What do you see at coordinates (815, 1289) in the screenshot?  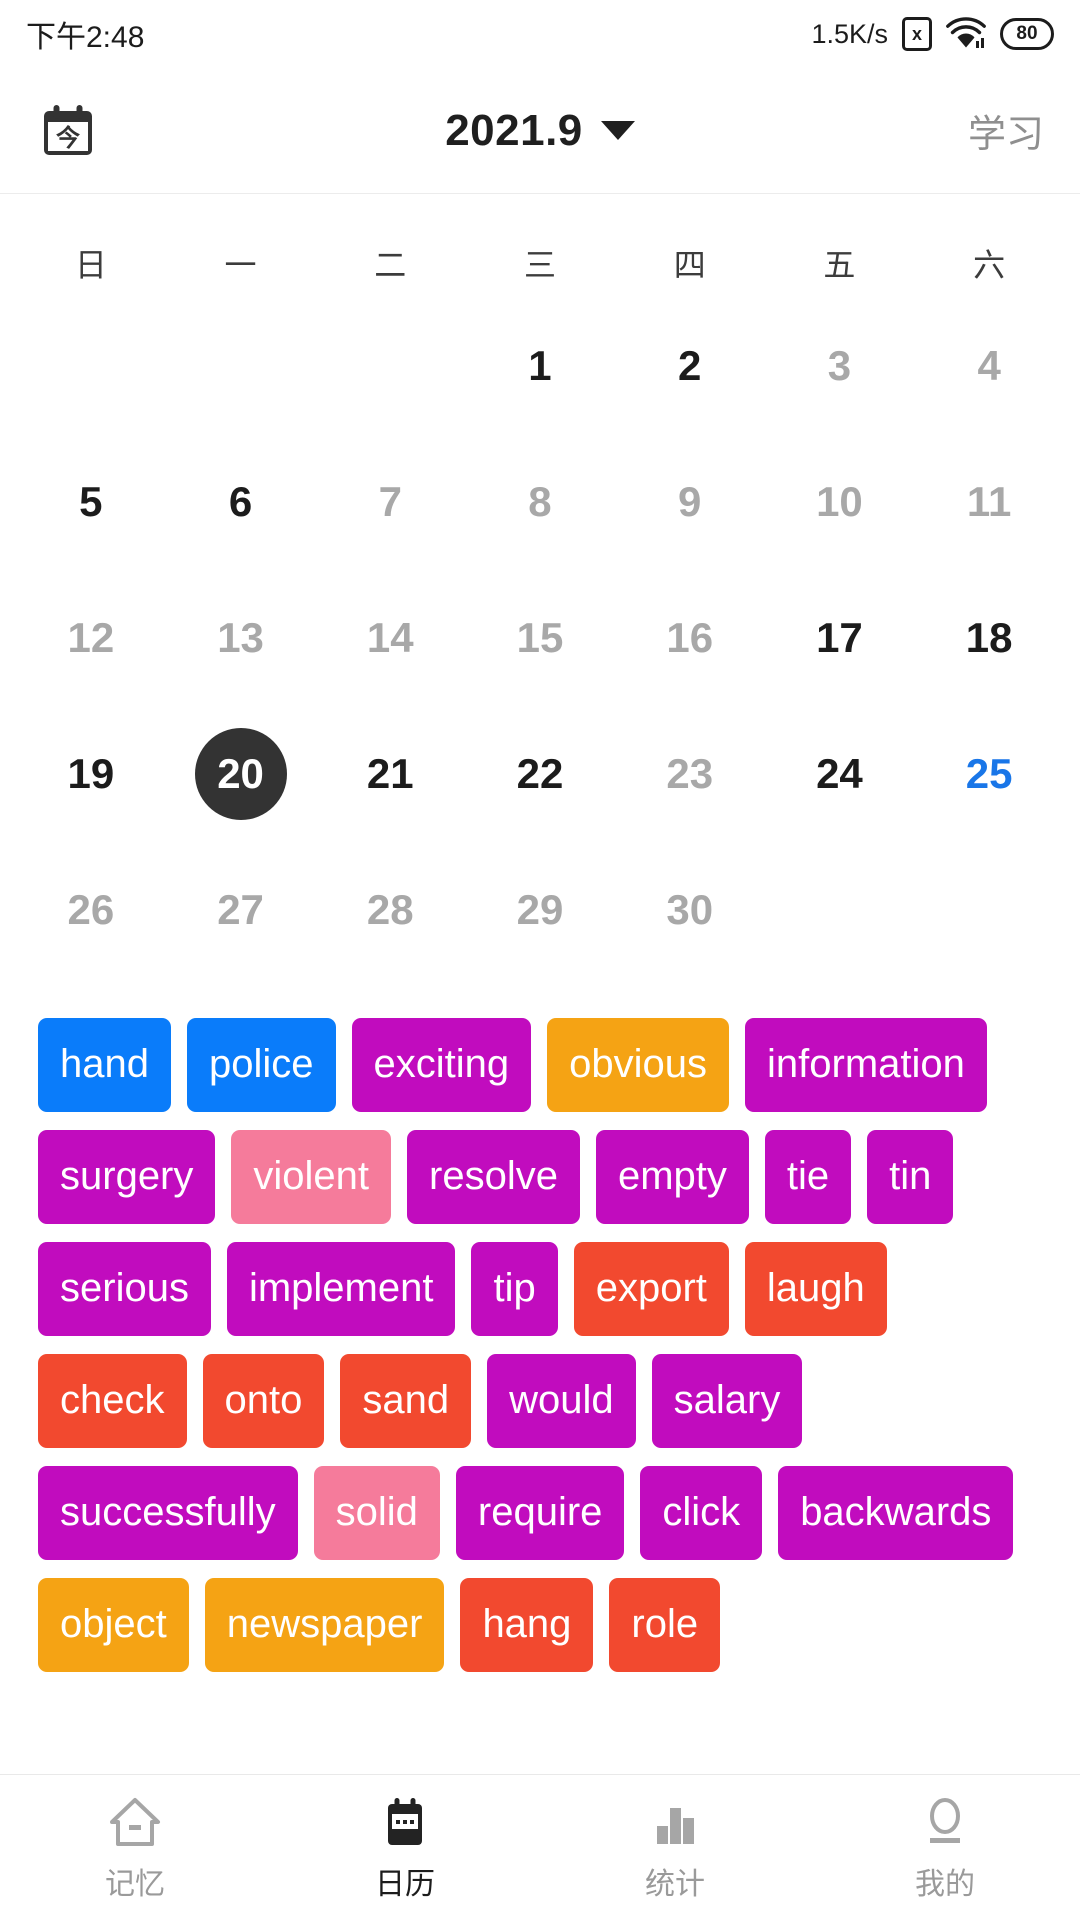 I see `word-tag: laugh` at bounding box center [815, 1289].